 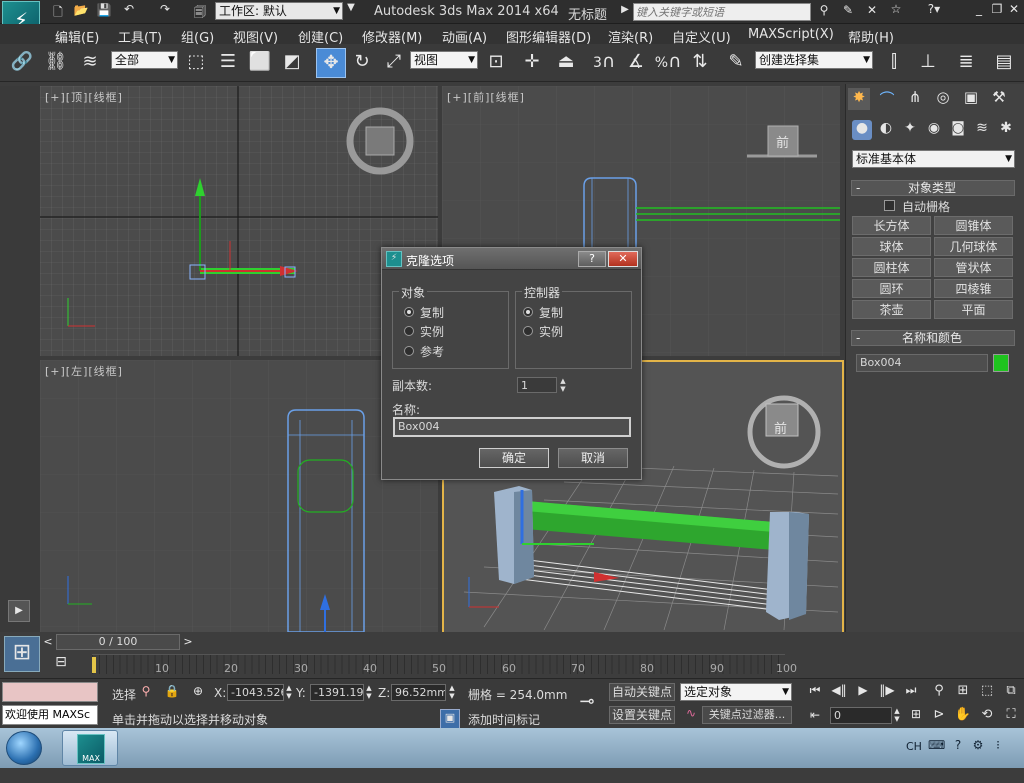 What do you see at coordinates (922, 363) in the screenshot?
I see `object-name-field: Box004` at bounding box center [922, 363].